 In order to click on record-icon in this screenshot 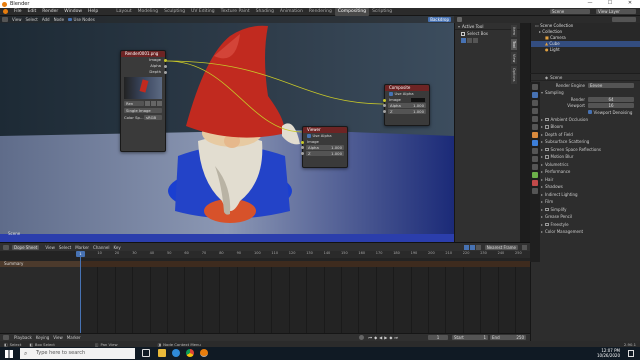, I will do `click(362, 337)`.